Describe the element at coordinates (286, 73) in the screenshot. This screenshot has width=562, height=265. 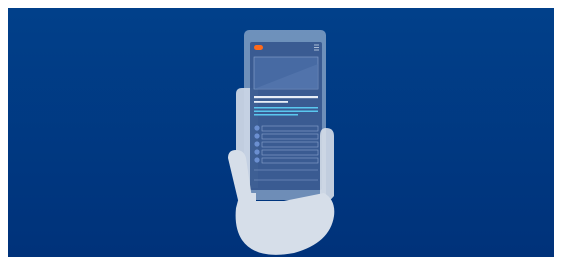
I see `hero-image-placeholder` at that location.